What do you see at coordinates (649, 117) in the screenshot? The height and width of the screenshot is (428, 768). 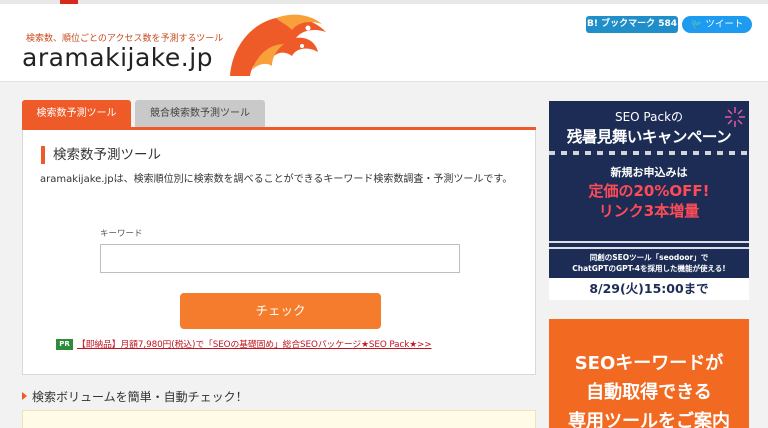 I see `banner-seopack-name: SEO Packの` at bounding box center [649, 117].